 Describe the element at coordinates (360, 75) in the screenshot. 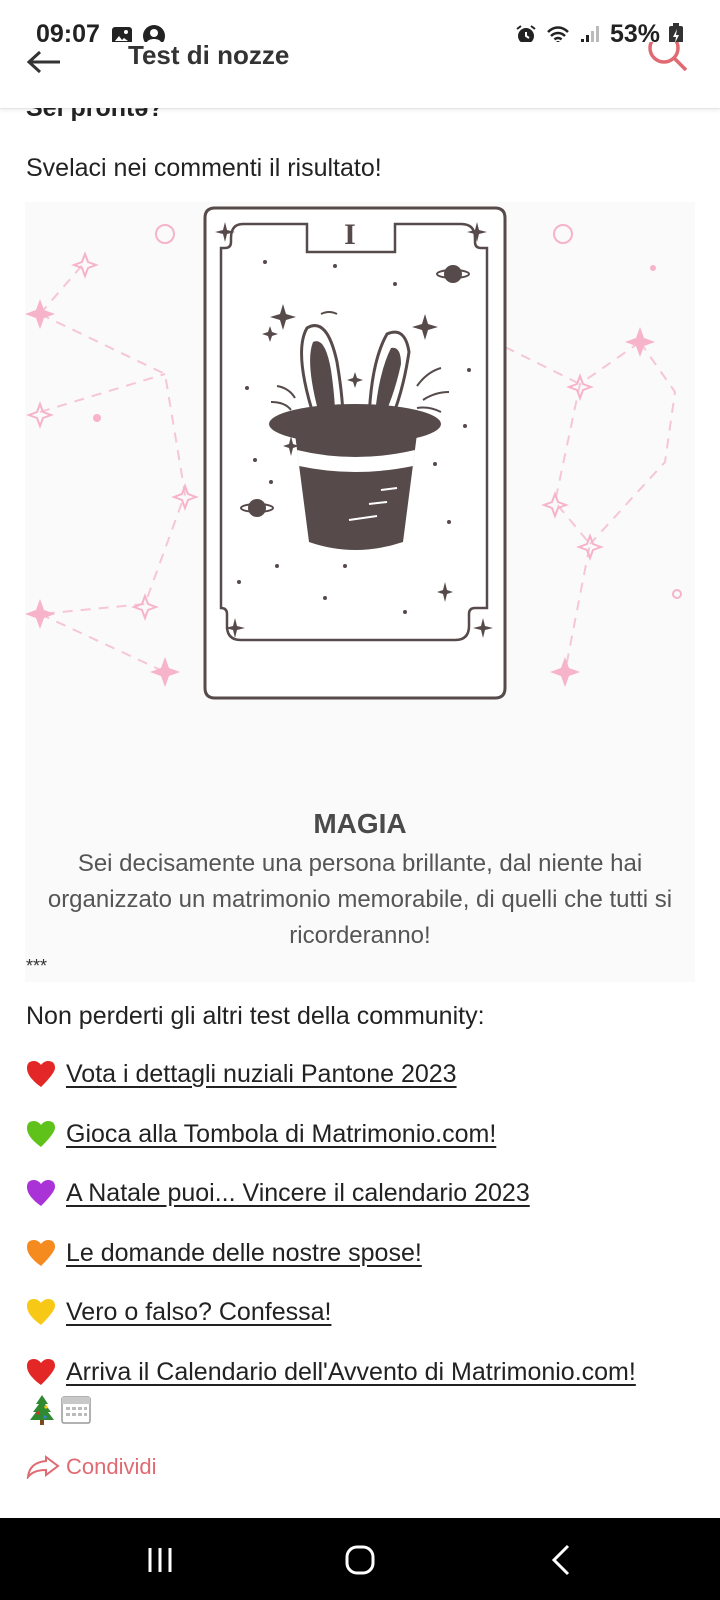

I see `app-bar: Test di nozze` at that location.